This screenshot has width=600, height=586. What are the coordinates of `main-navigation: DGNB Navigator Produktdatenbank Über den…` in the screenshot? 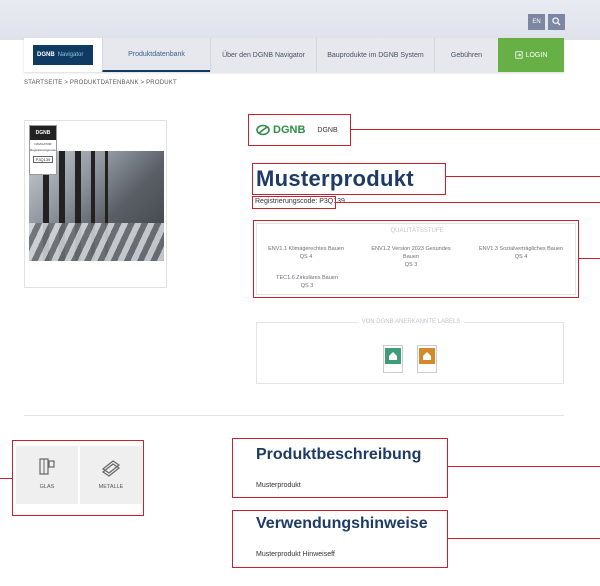 It's located at (294, 55).